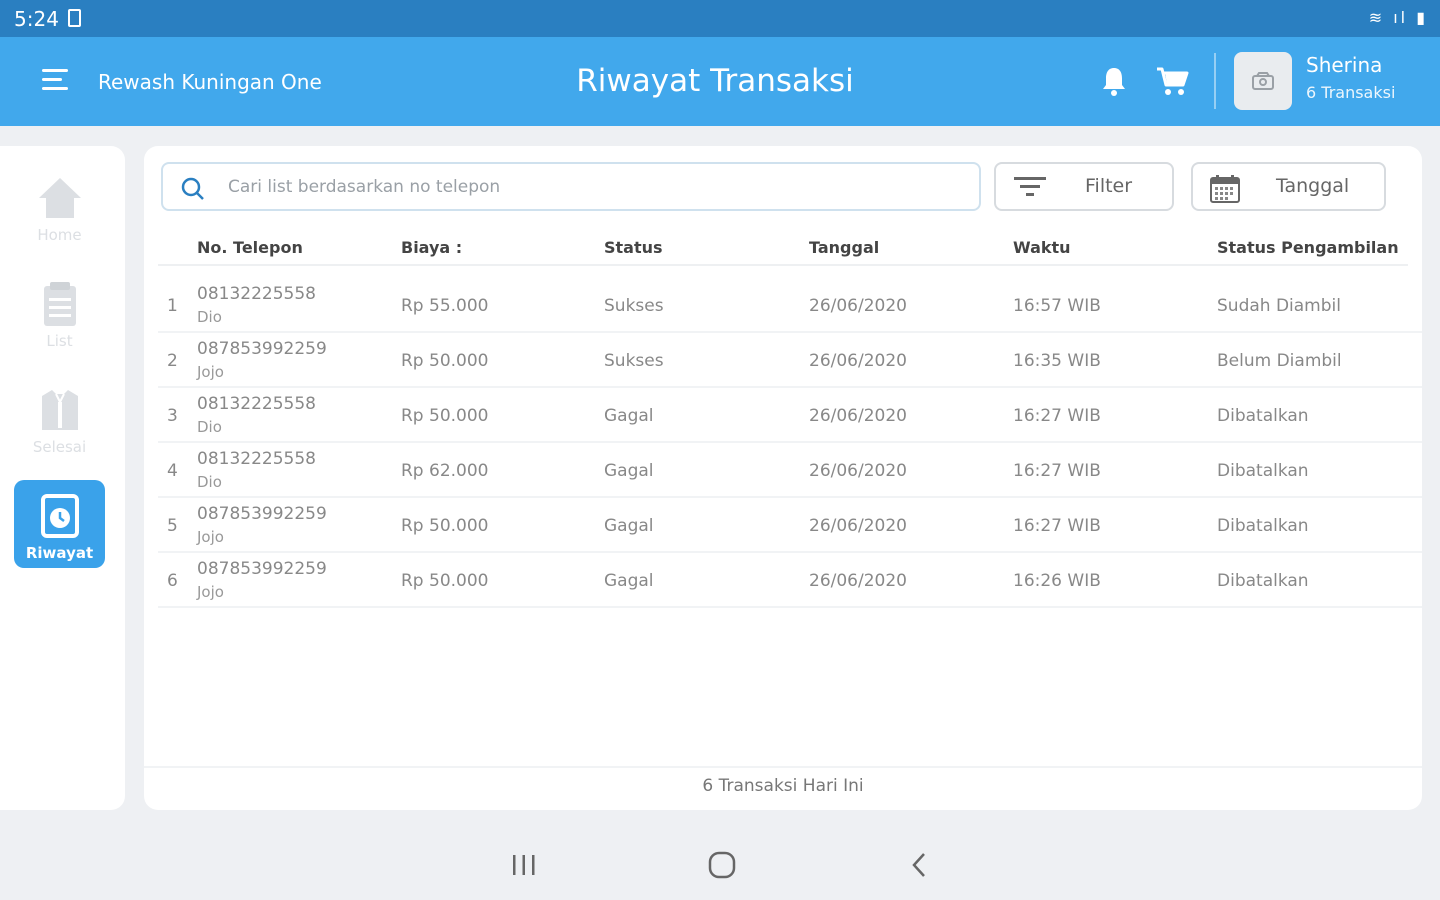 Image resolution: width=1440 pixels, height=900 pixels. What do you see at coordinates (192, 188) in the screenshot?
I see `search-icon` at bounding box center [192, 188].